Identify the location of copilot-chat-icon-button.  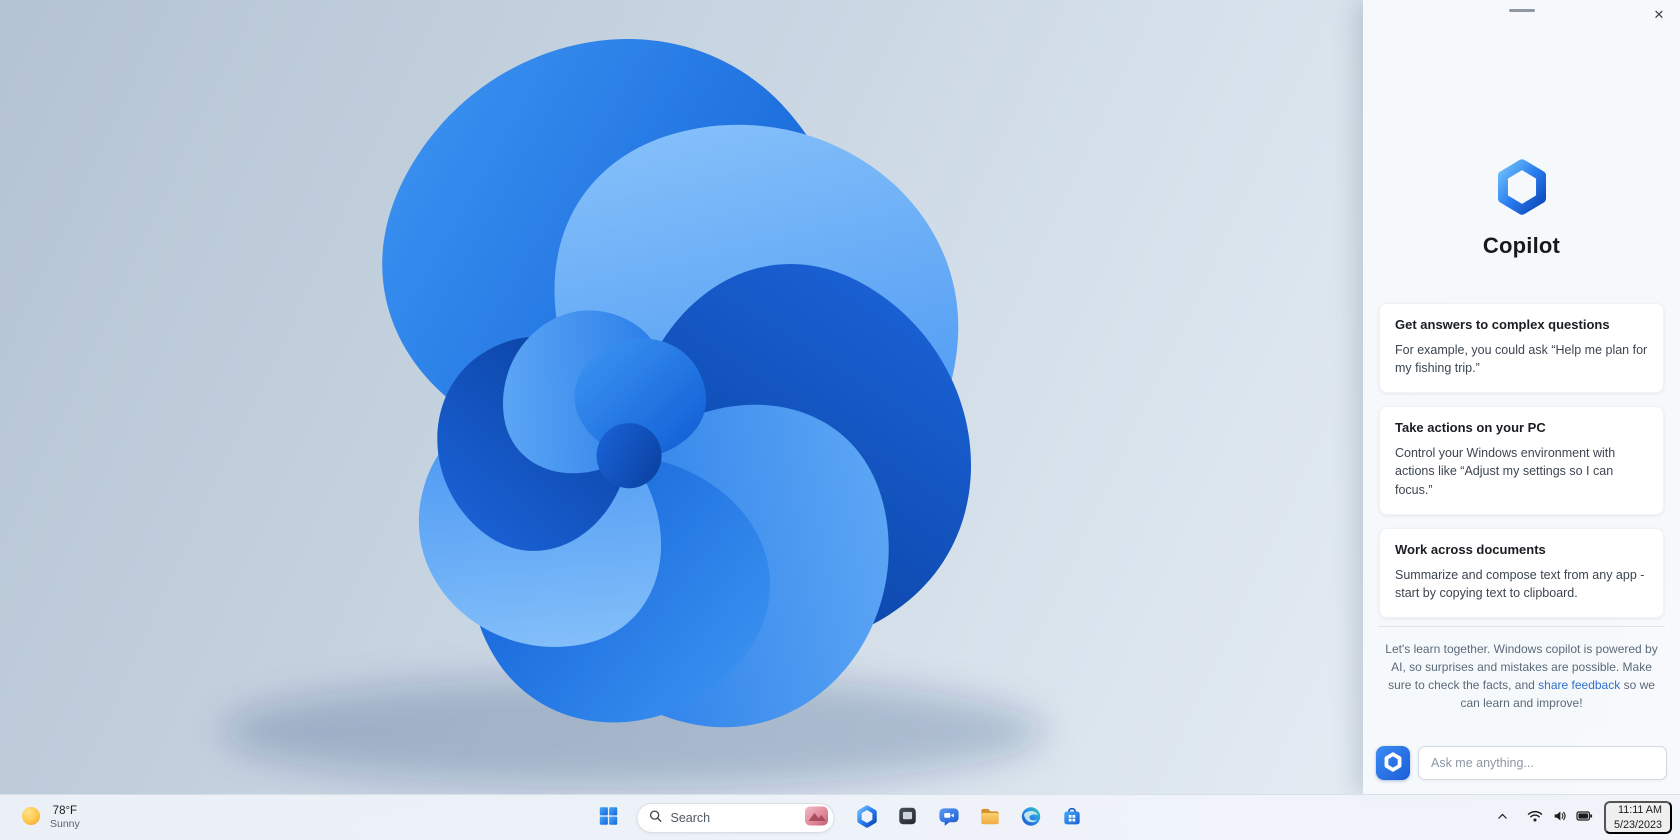
(1393, 763).